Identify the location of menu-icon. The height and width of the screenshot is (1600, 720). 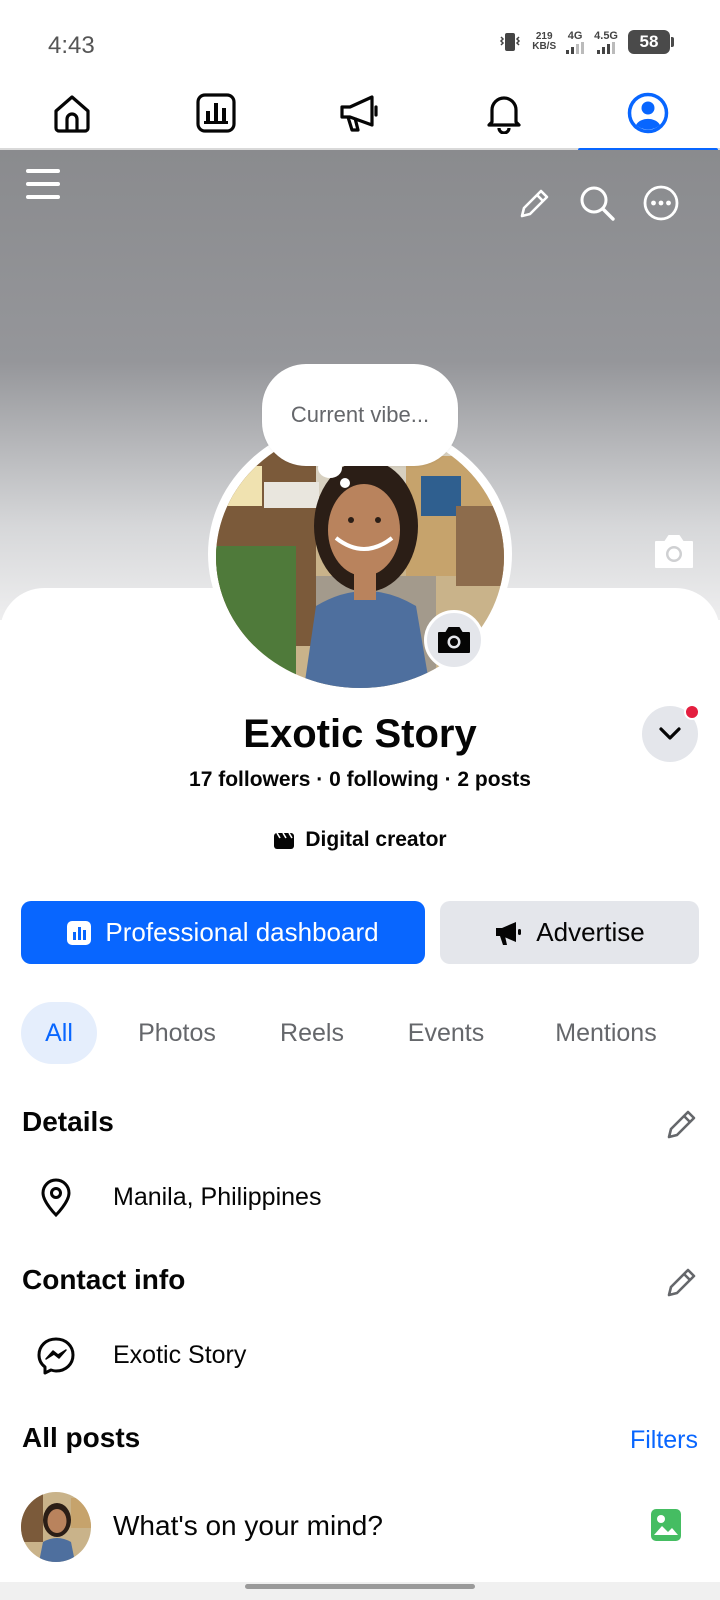
(43, 184).